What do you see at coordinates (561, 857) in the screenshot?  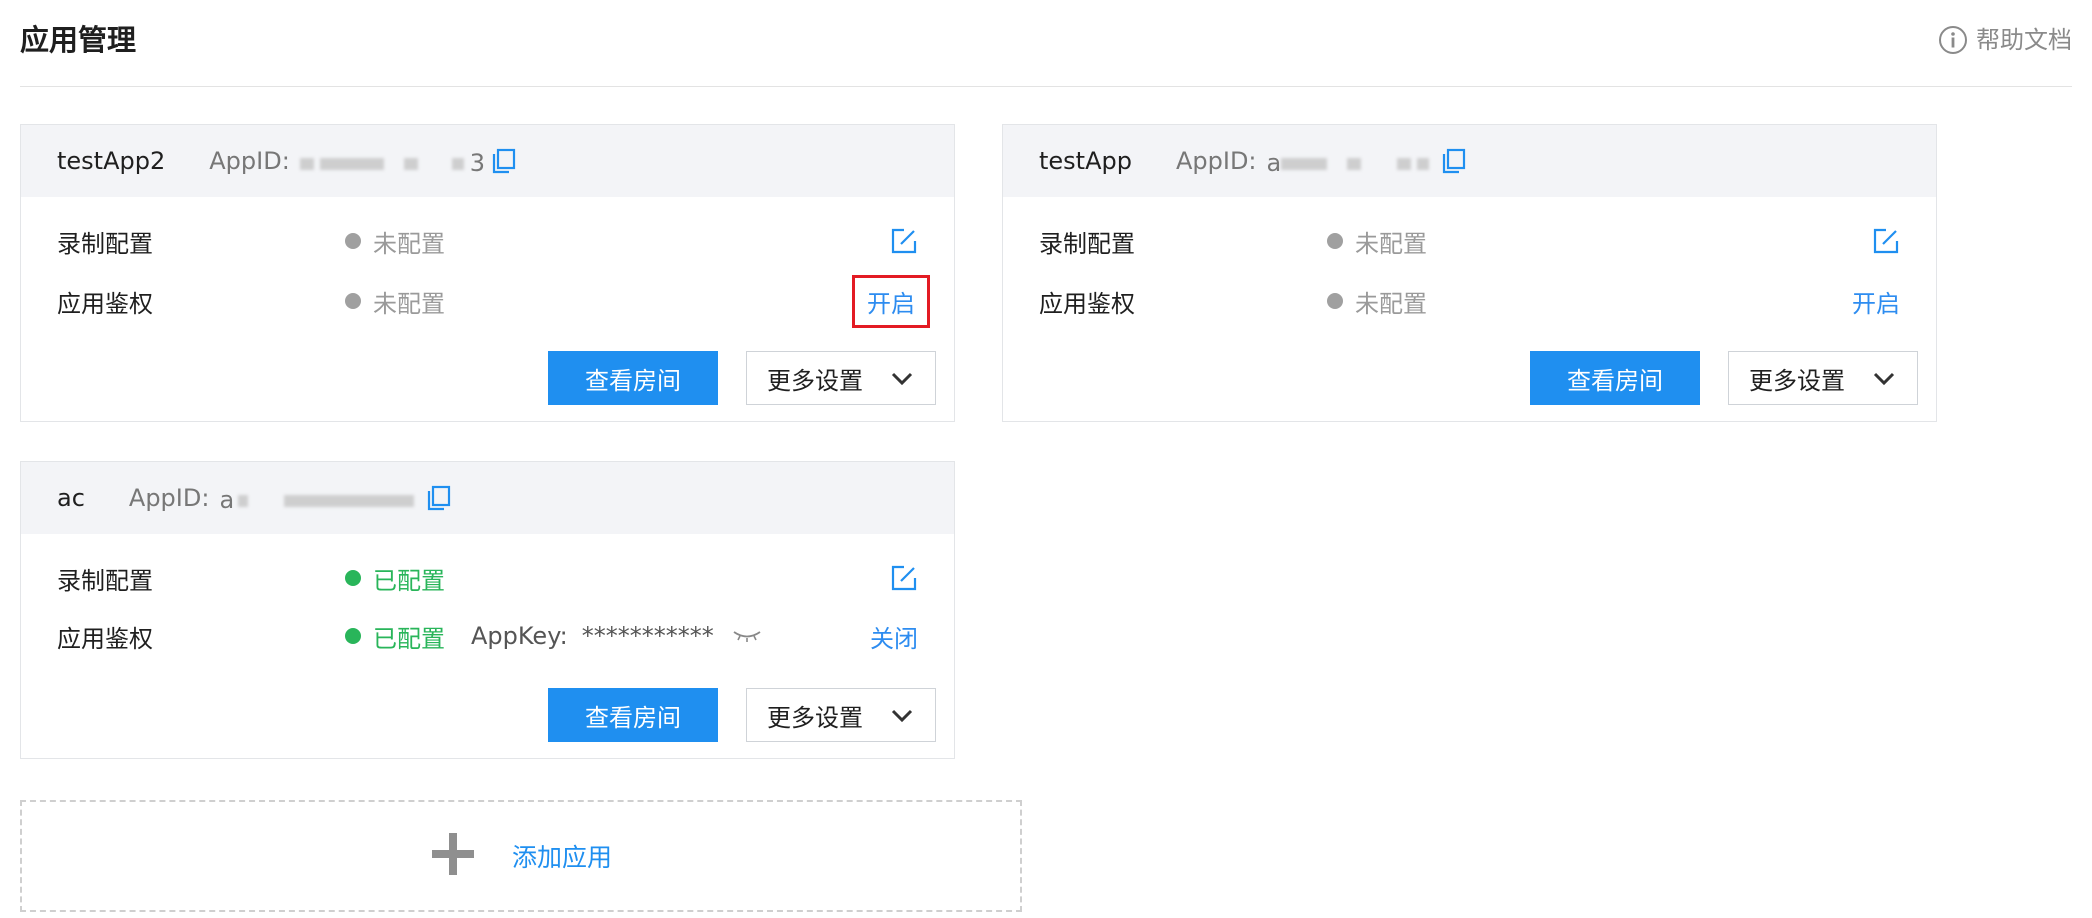 I see `add-app-label: 添加应用` at bounding box center [561, 857].